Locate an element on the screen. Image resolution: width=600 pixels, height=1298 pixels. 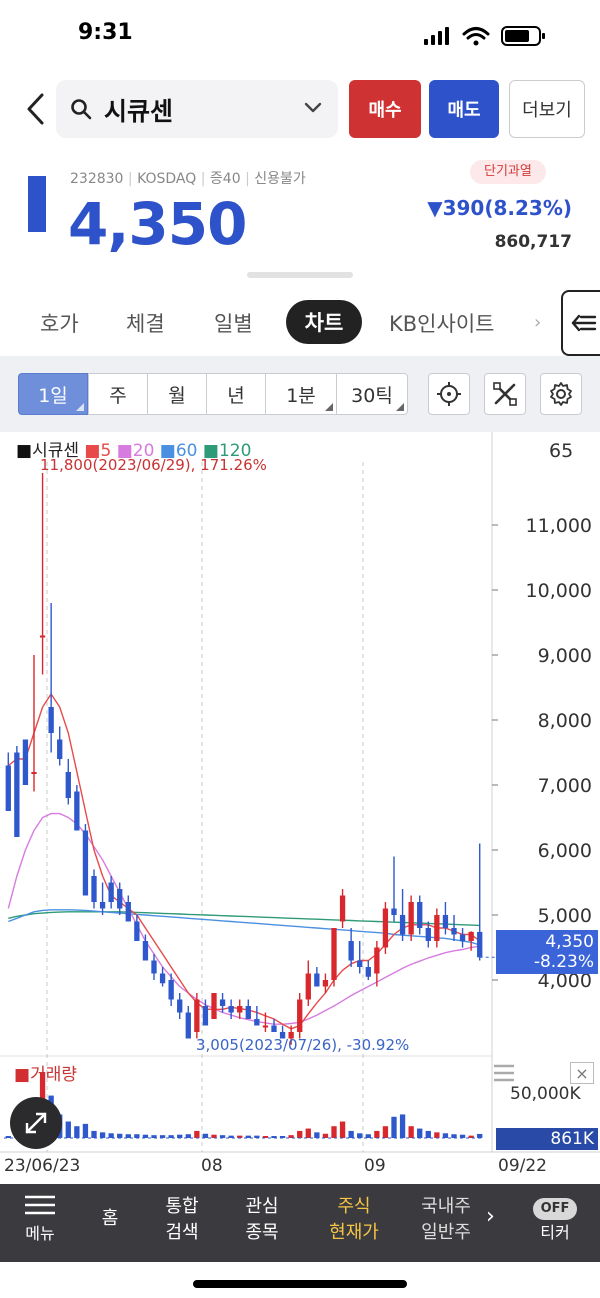
period-year-button: 년 is located at coordinates (236, 394).